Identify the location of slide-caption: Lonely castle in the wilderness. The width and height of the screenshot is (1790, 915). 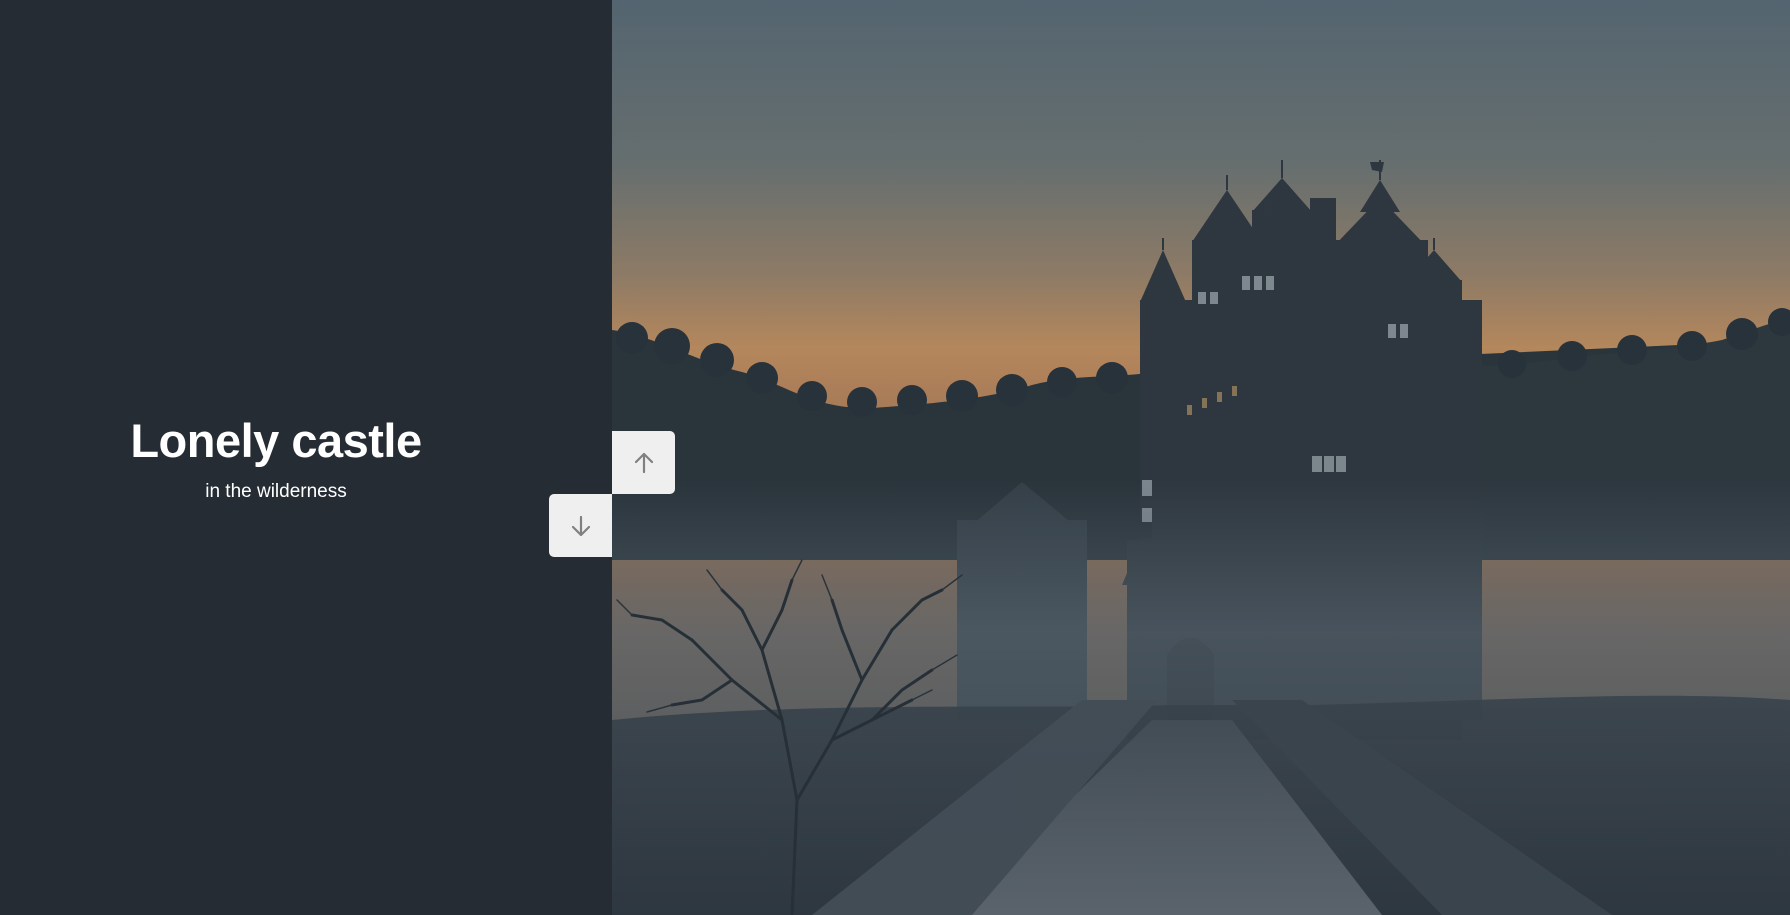
(276, 459).